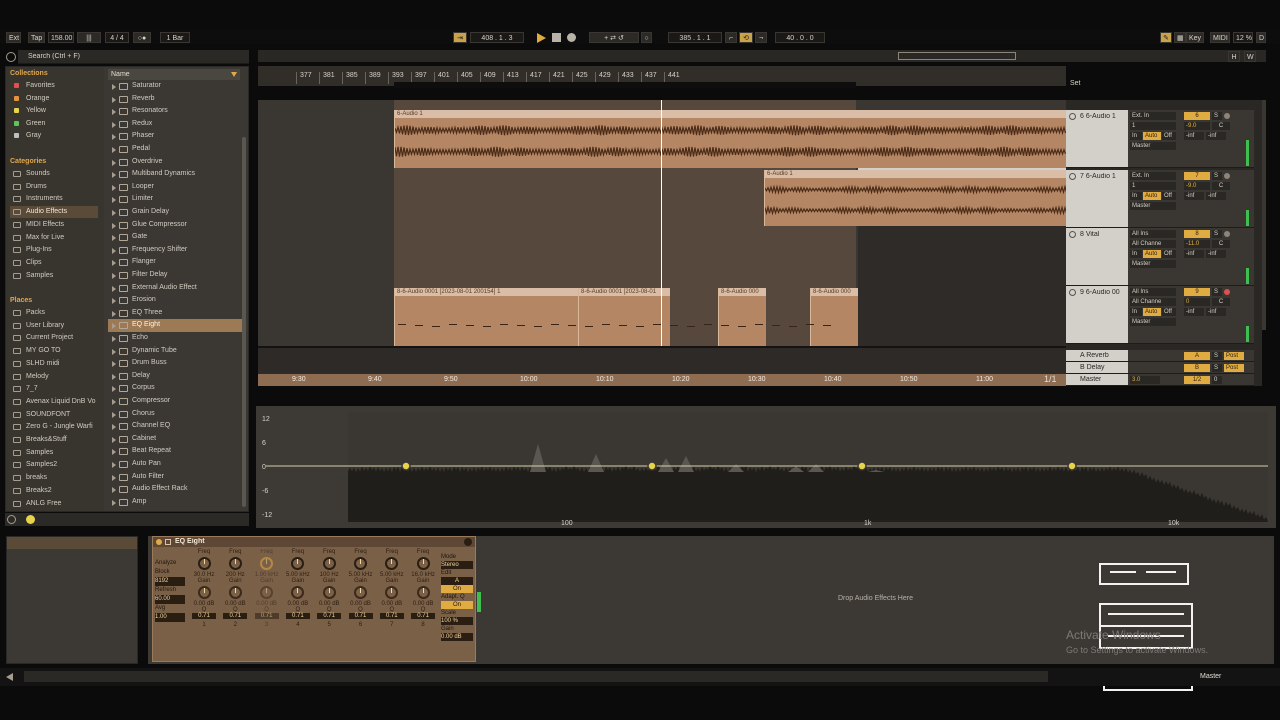  Describe the element at coordinates (9, 677) in the screenshot. I see `status-left-icon` at that location.